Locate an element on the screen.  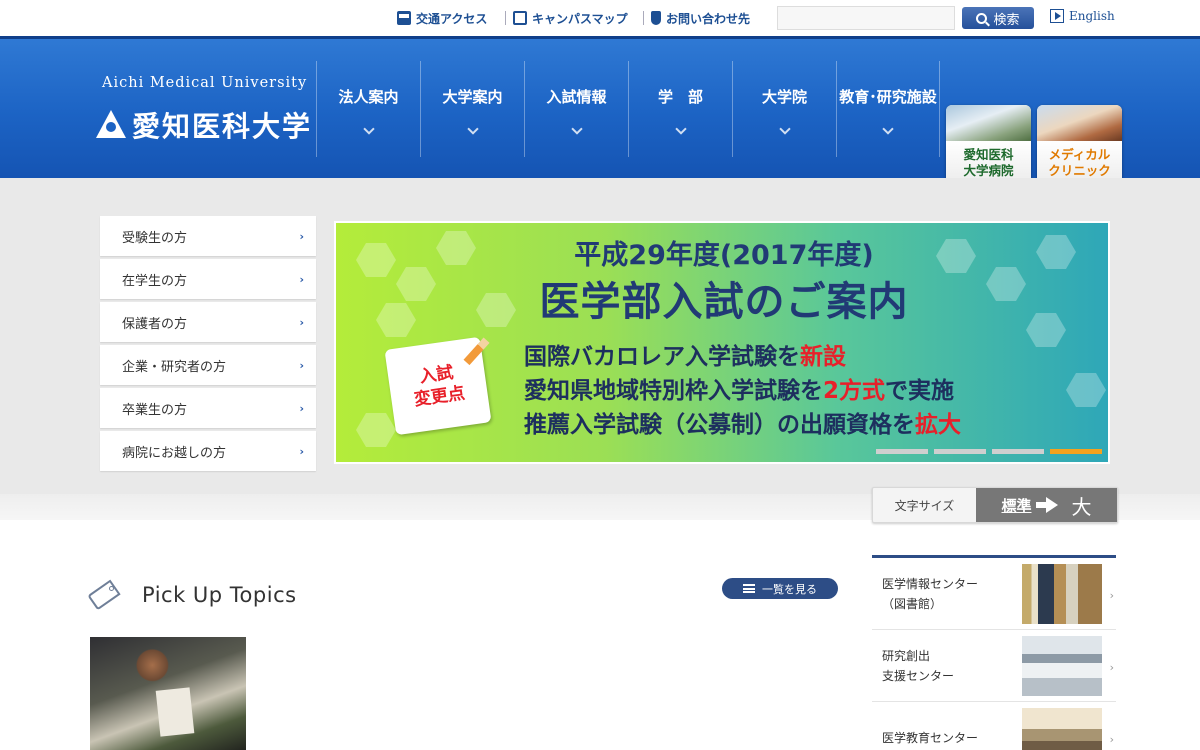
library-photo is located at coordinates (1062, 593).